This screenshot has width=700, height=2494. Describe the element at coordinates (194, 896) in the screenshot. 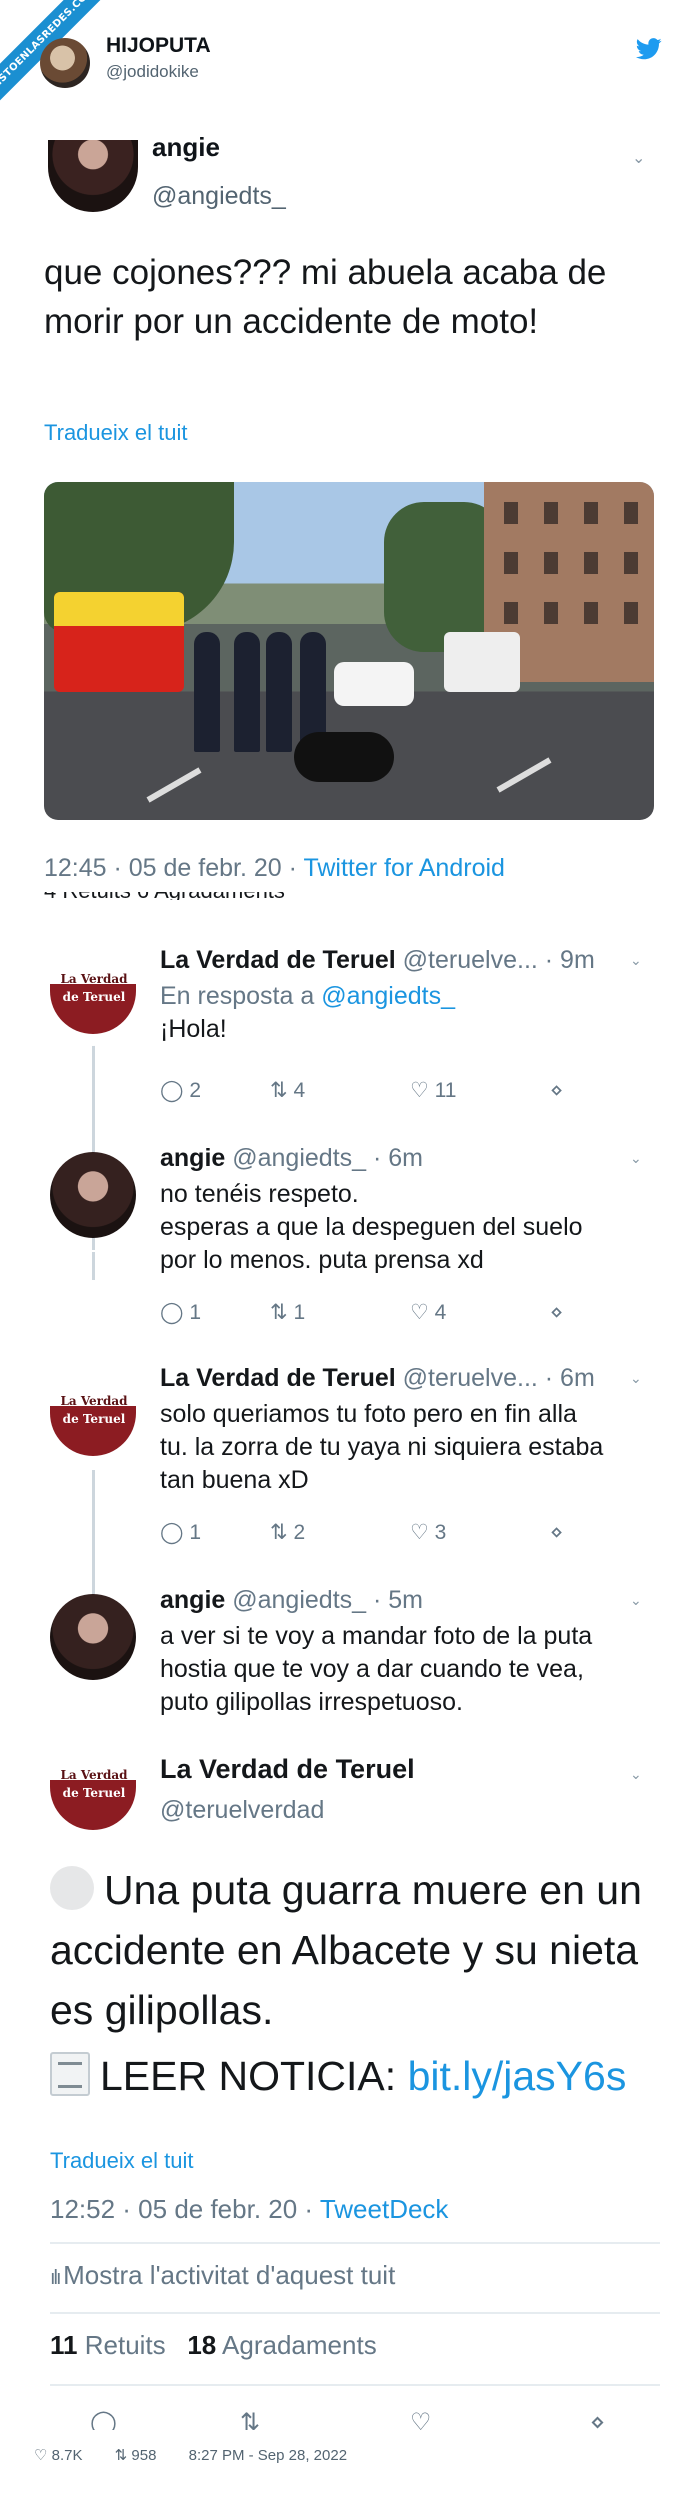

I see `partial-stats: 4 Retuits 6 Agradaments` at that location.